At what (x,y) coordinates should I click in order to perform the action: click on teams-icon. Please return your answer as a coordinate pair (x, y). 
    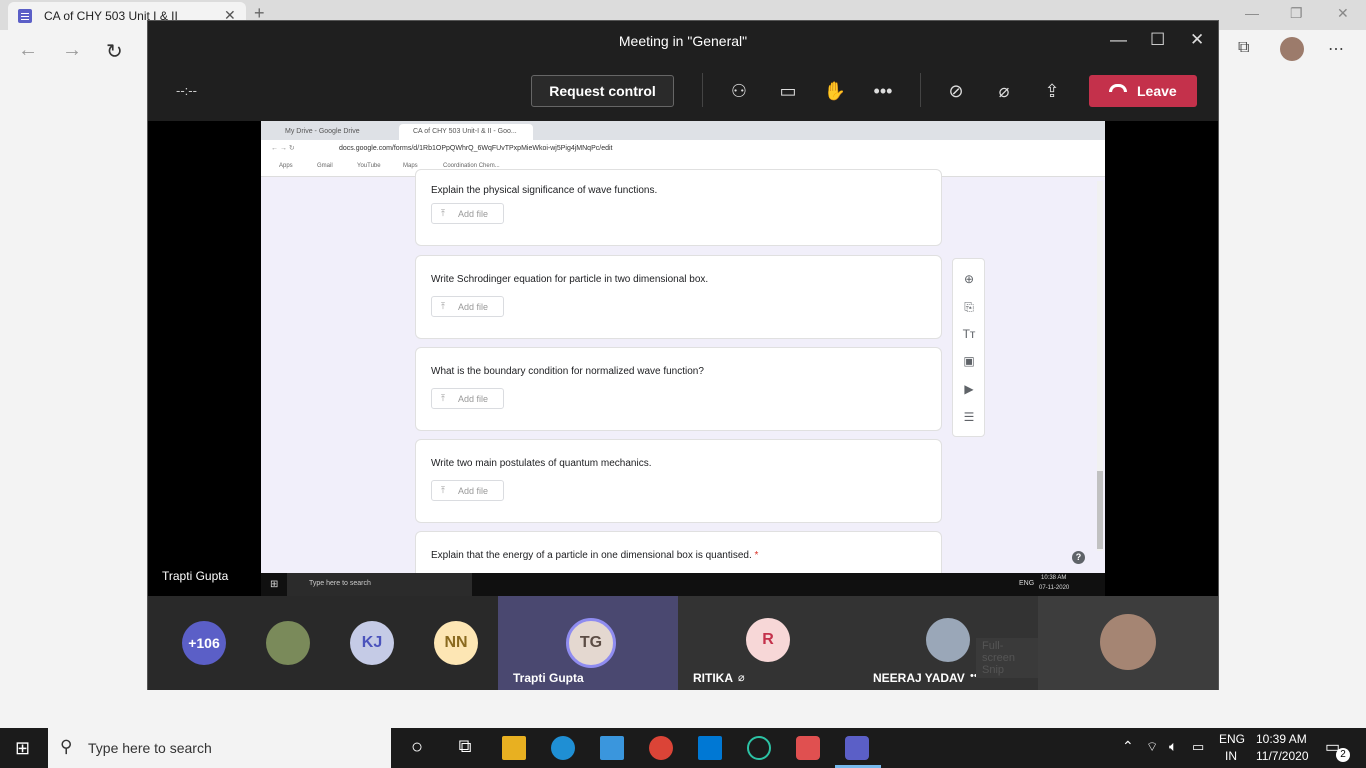
    Looking at the image, I should click on (857, 748).